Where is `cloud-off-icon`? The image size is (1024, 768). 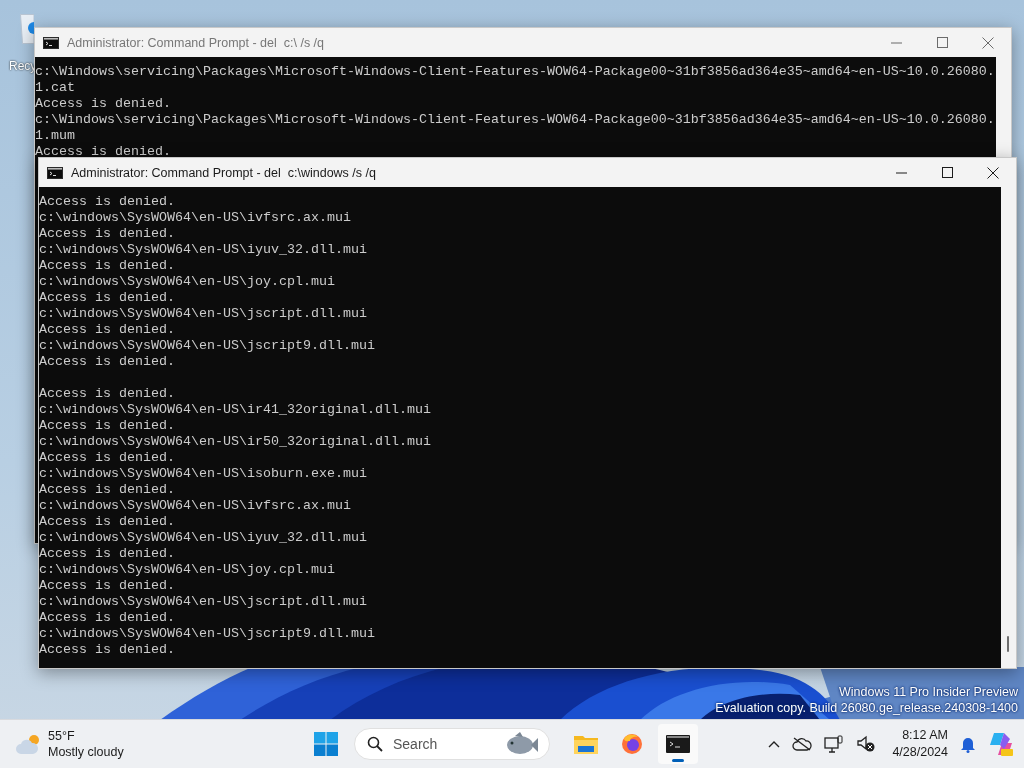 cloud-off-icon is located at coordinates (802, 744).